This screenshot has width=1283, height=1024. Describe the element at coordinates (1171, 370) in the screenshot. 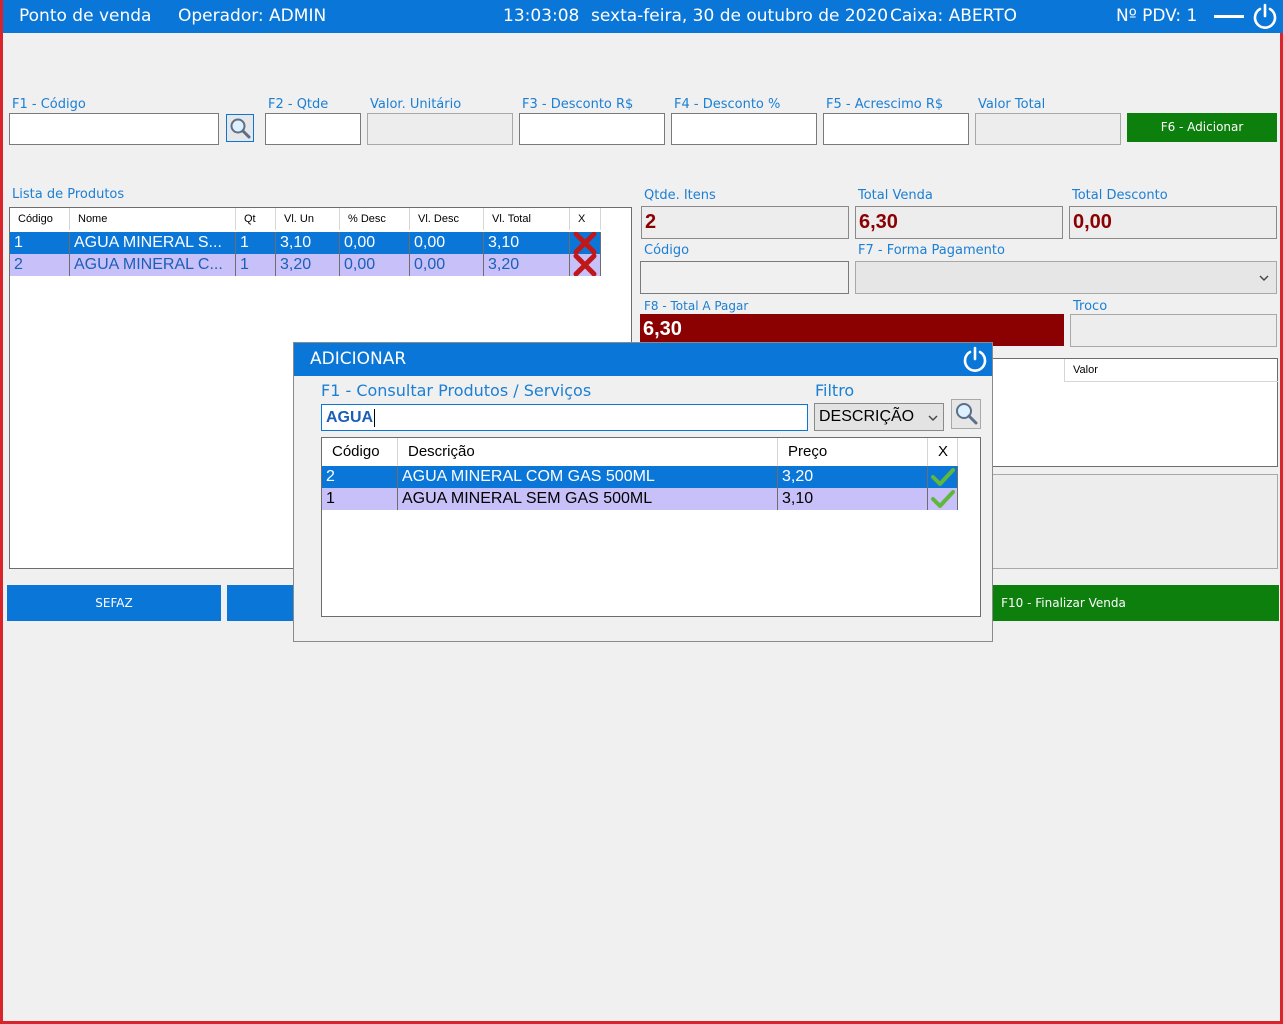

I see `payments-value-header: Valor` at that location.